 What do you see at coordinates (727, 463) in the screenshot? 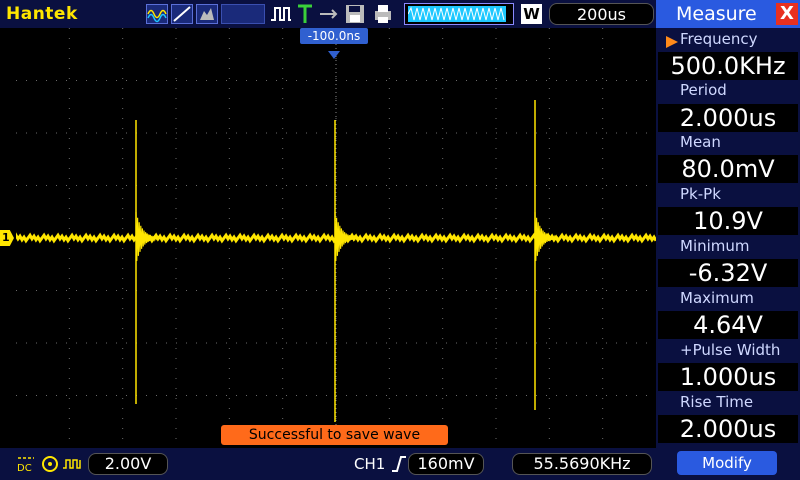
I see `modify-button: Modify` at bounding box center [727, 463].